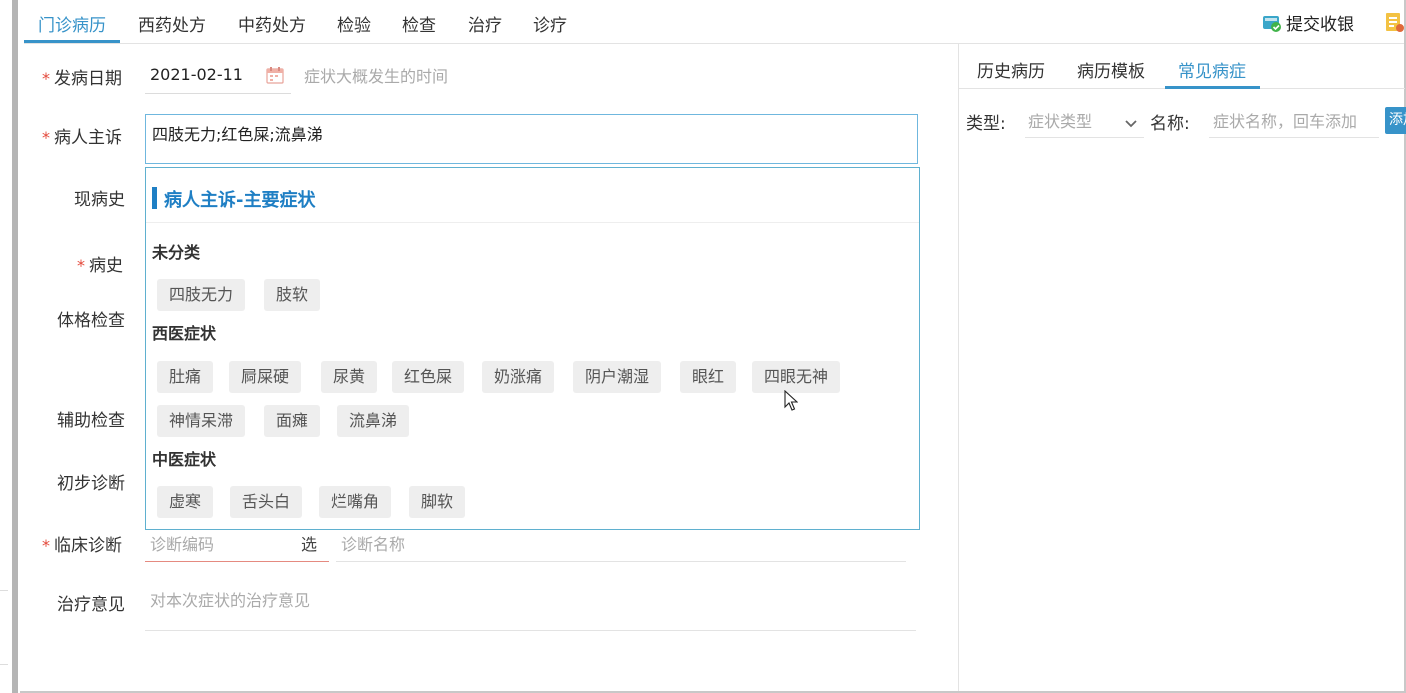  I want to click on symptom-chip: 肚痛, so click(185, 377).